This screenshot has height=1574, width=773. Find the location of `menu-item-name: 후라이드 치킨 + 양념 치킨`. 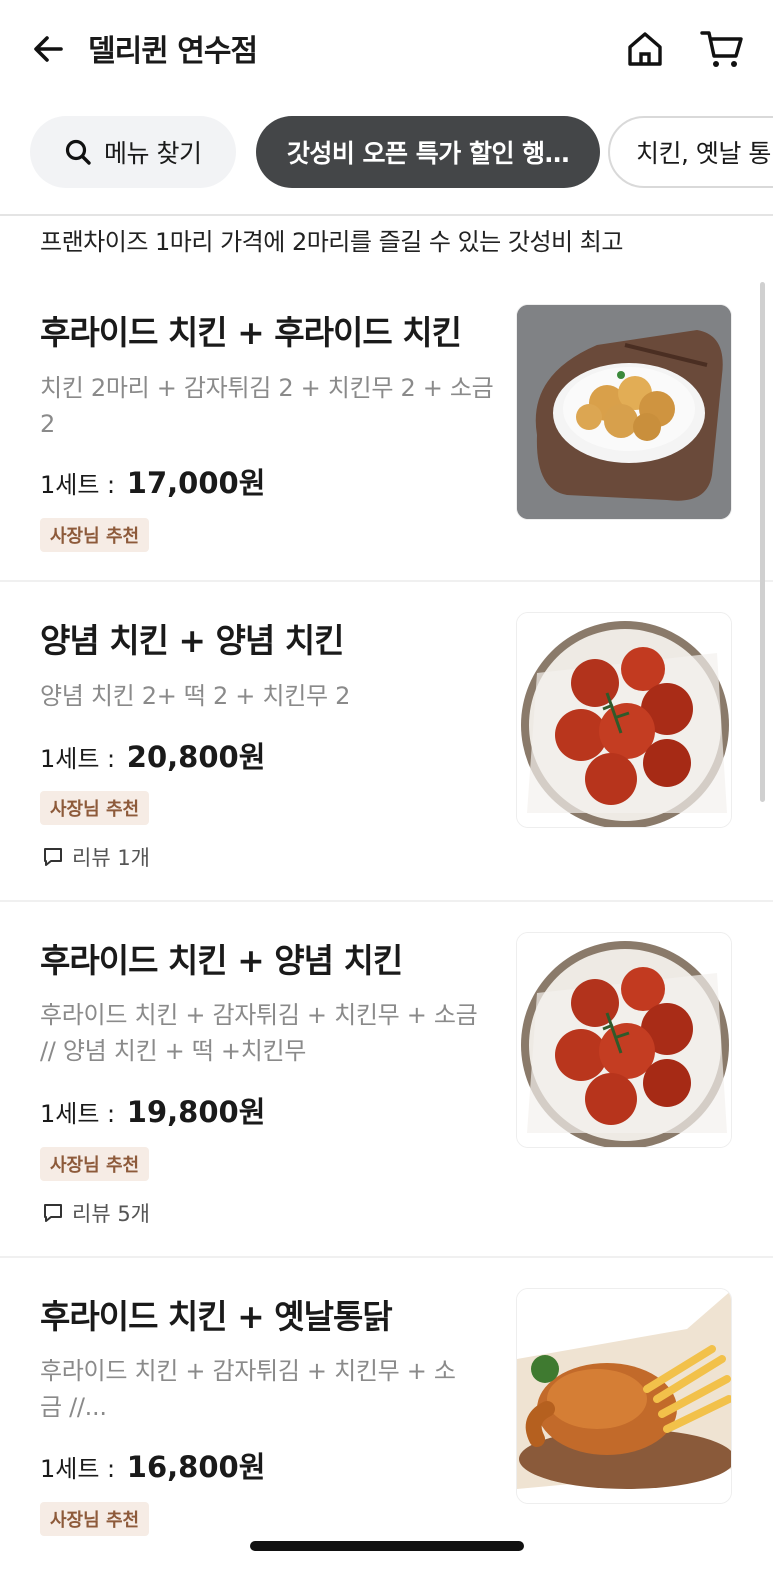

menu-item-name: 후라이드 치킨 + 양념 치킨 is located at coordinates (221, 960).